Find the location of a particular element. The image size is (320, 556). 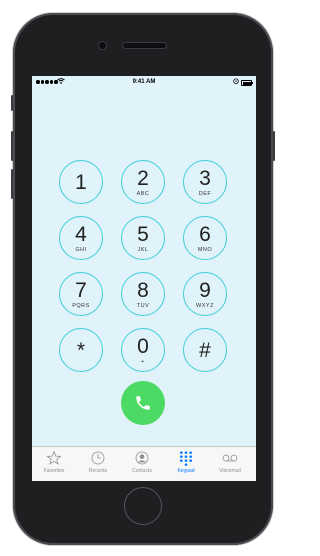

key-letters: TUV is located at coordinates (143, 305).